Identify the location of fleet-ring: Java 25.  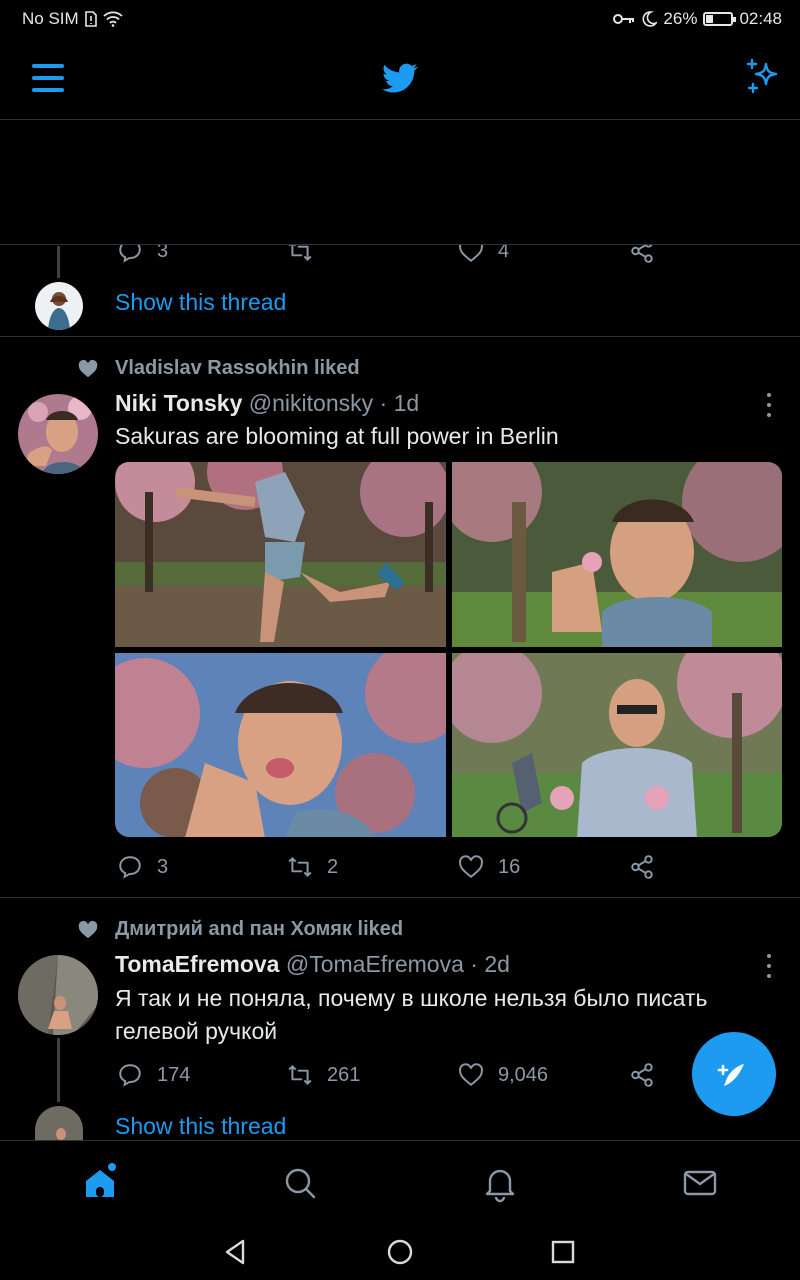
(165, 174).